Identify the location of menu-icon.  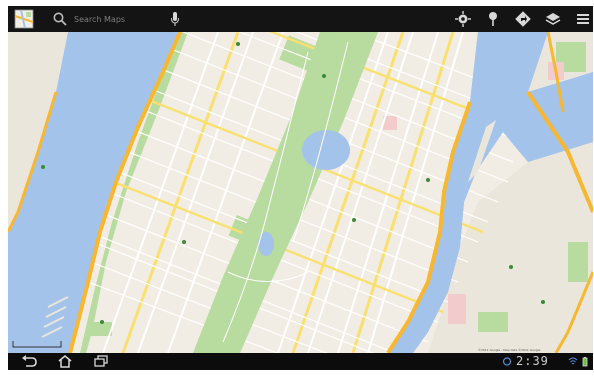
(583, 19).